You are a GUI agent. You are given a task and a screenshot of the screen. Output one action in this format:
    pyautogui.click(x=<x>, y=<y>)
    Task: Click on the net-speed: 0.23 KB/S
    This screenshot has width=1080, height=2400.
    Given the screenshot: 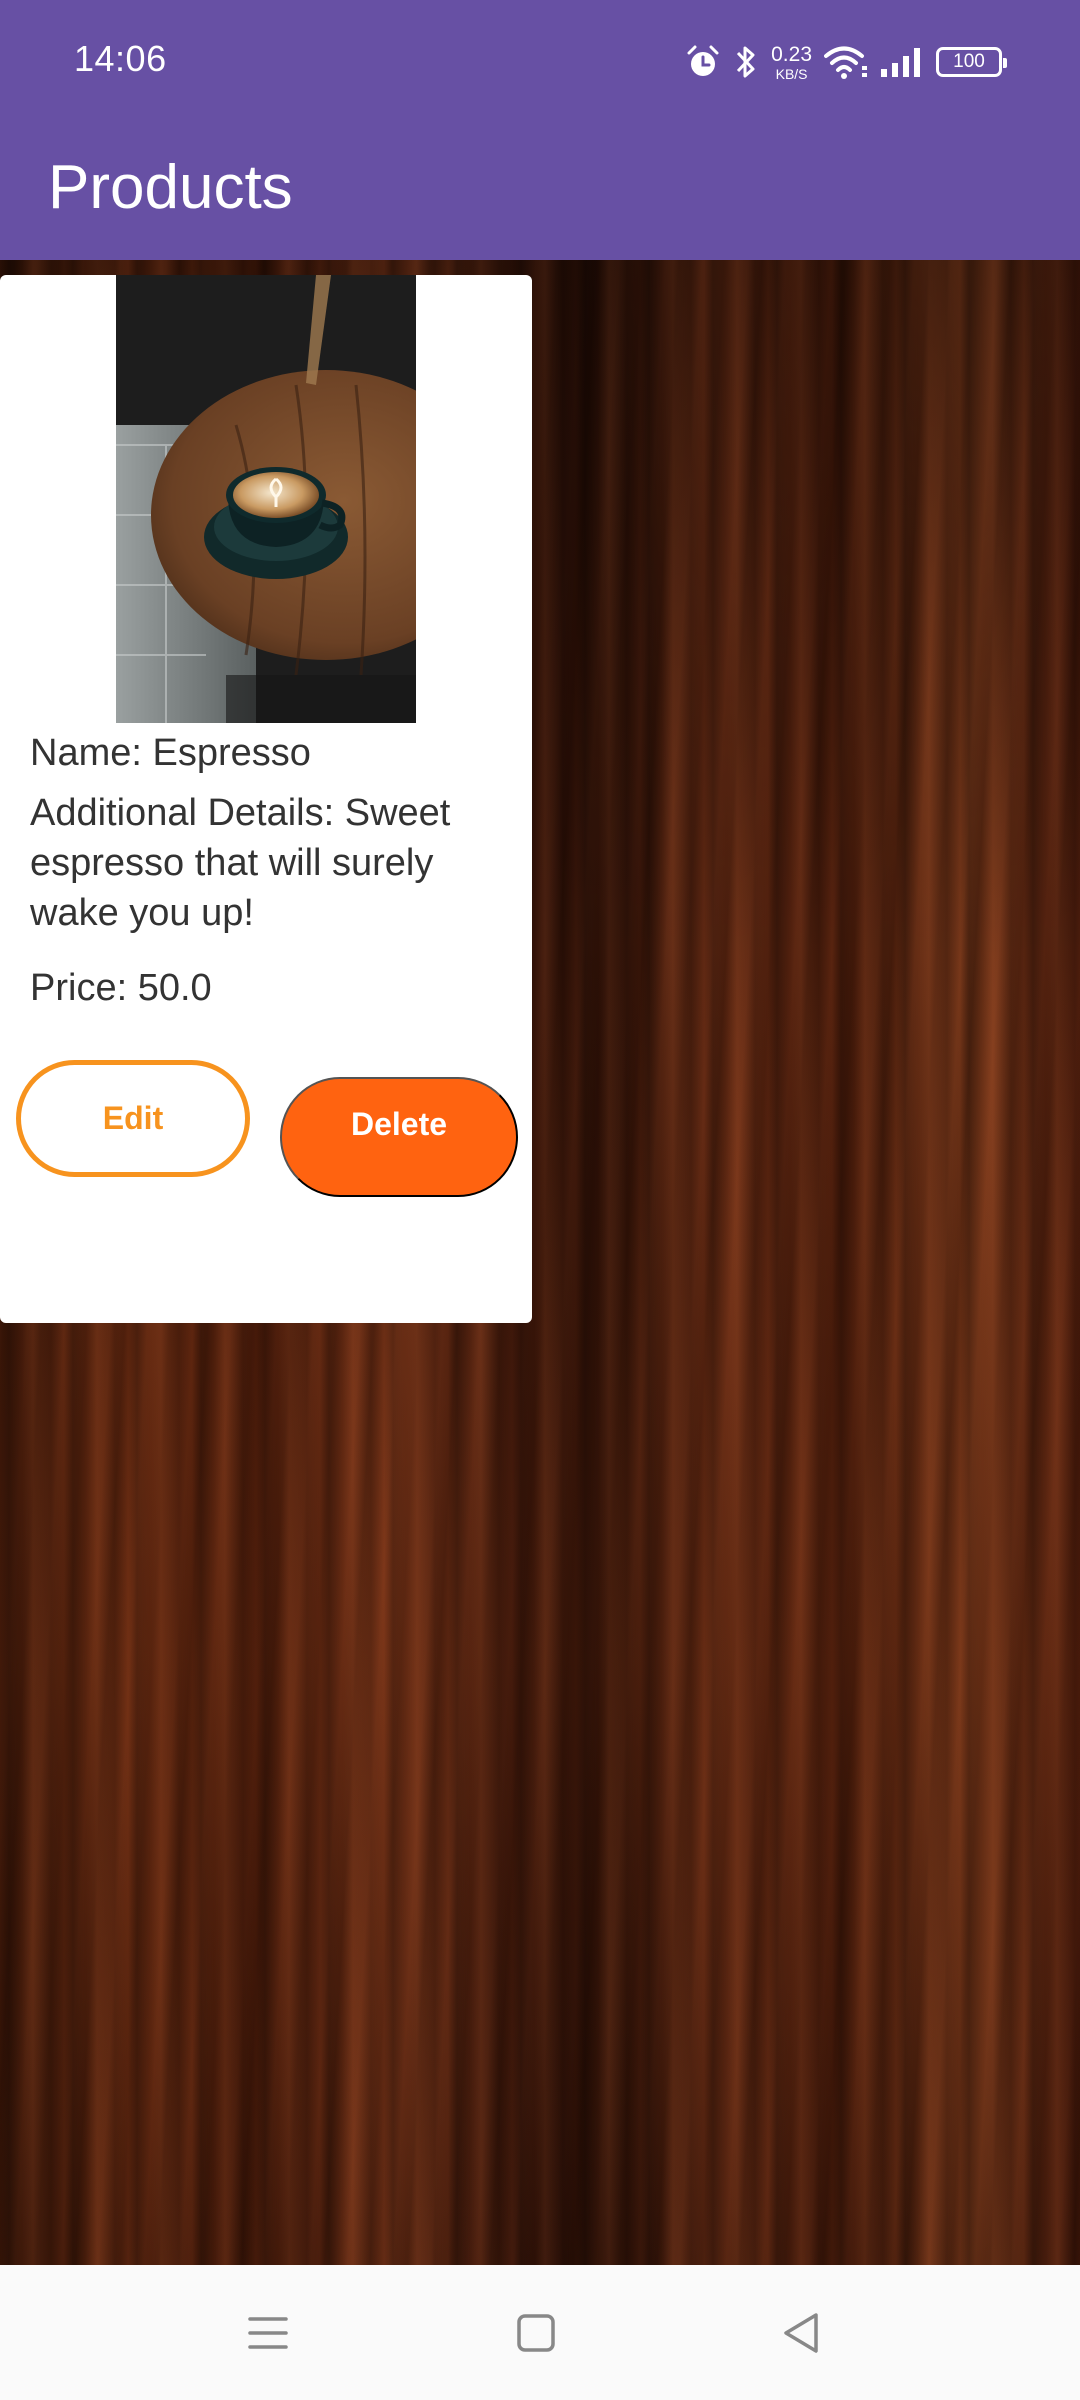 What is the action you would take?
    pyautogui.click(x=791, y=62)
    